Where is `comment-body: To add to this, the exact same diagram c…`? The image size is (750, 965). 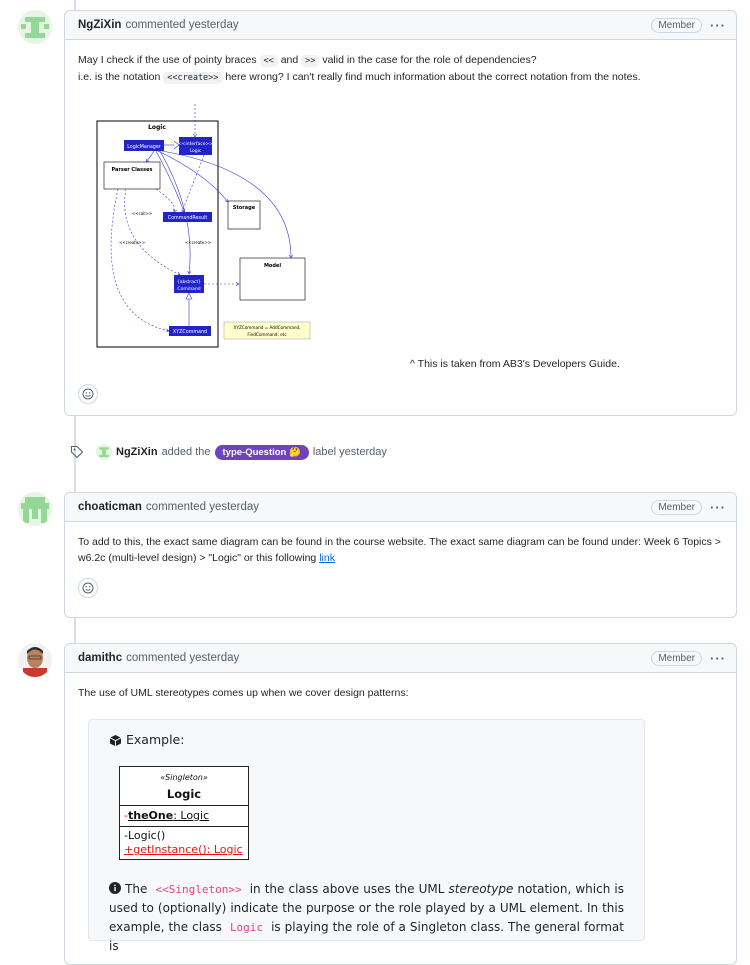
comment-body: To add to this, the exact same diagram c… is located at coordinates (400, 566).